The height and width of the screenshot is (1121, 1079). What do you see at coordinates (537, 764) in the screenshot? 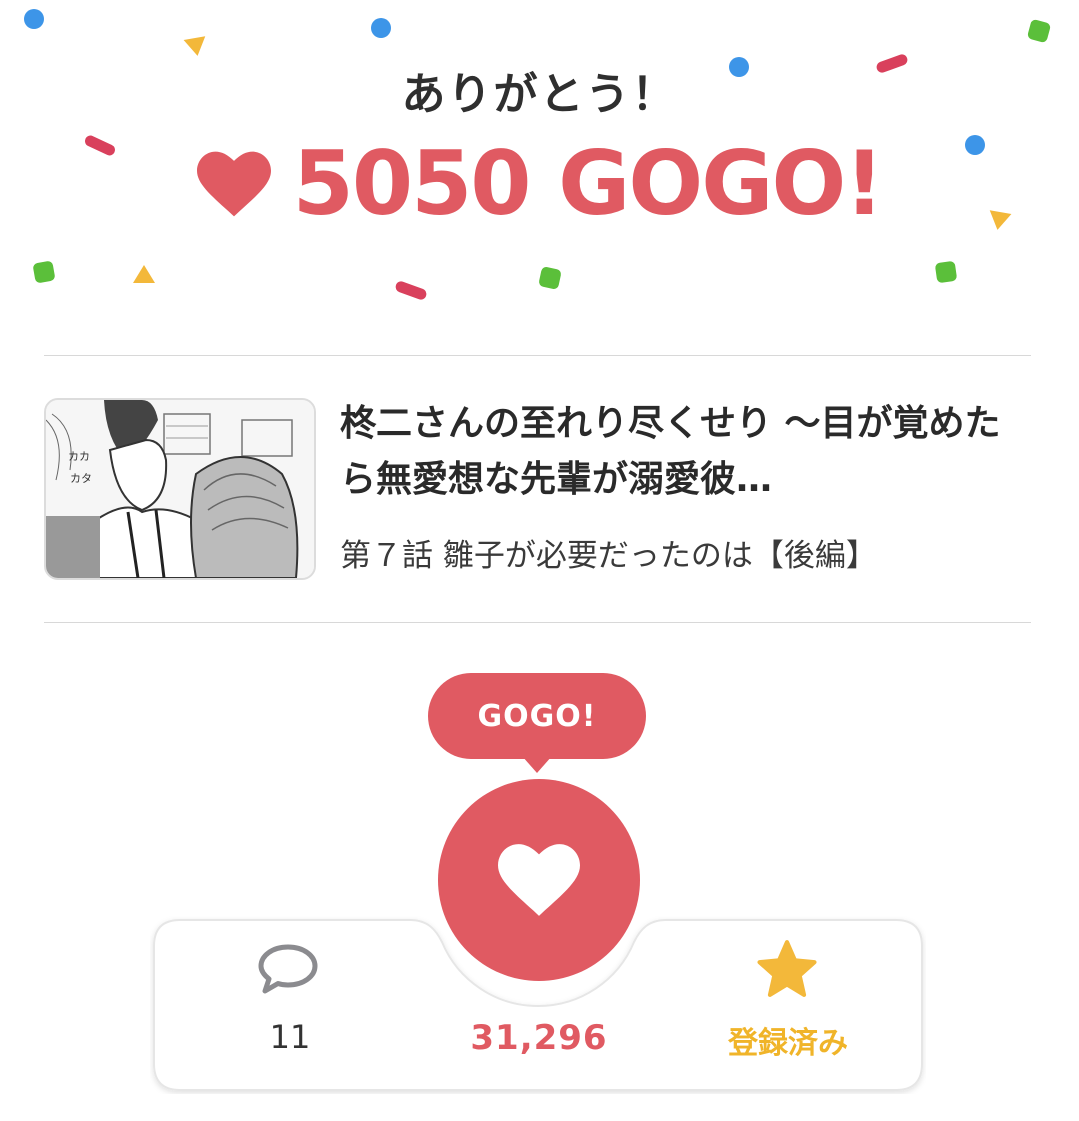
I see `gogo-bubble-tail` at bounding box center [537, 764].